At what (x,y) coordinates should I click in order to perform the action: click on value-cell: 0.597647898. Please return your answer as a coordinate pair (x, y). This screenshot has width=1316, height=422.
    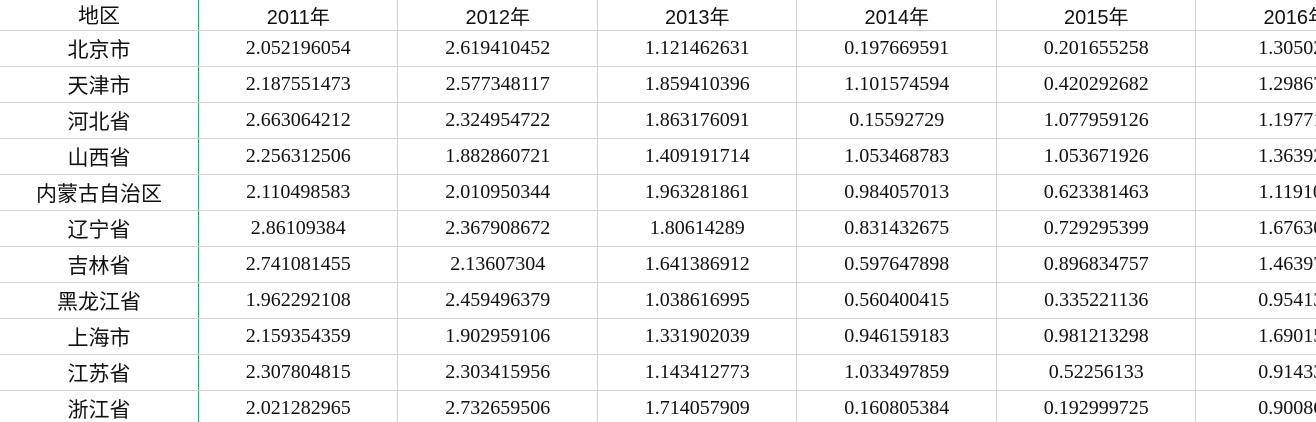
    Looking at the image, I should click on (896, 264).